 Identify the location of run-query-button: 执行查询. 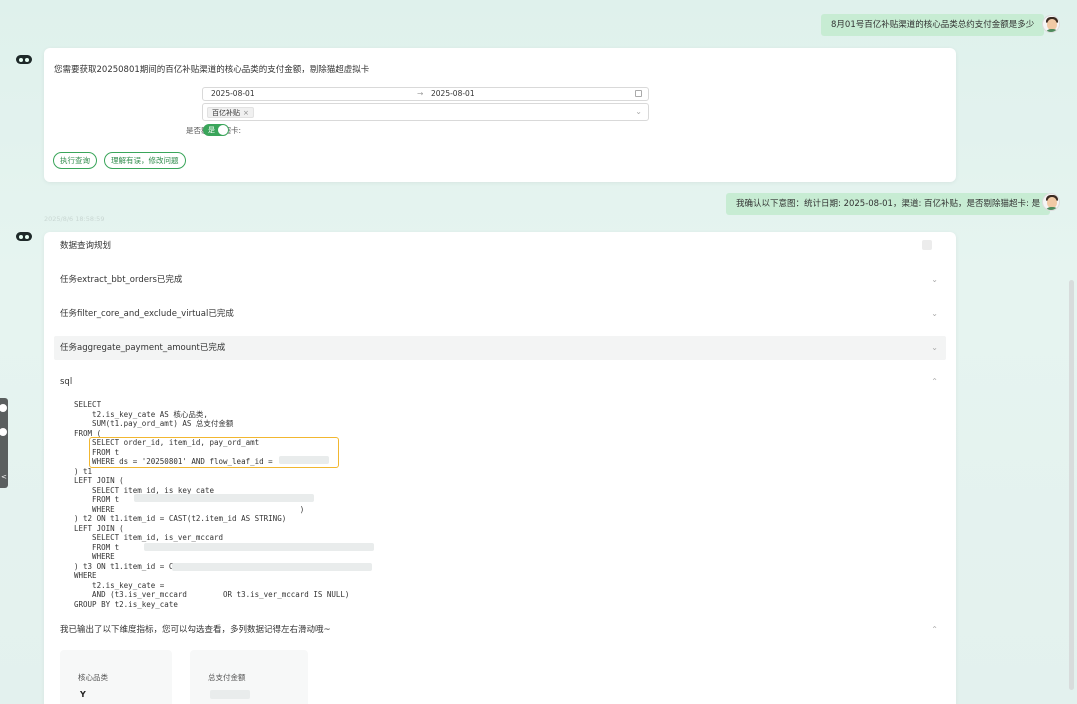
(75, 160).